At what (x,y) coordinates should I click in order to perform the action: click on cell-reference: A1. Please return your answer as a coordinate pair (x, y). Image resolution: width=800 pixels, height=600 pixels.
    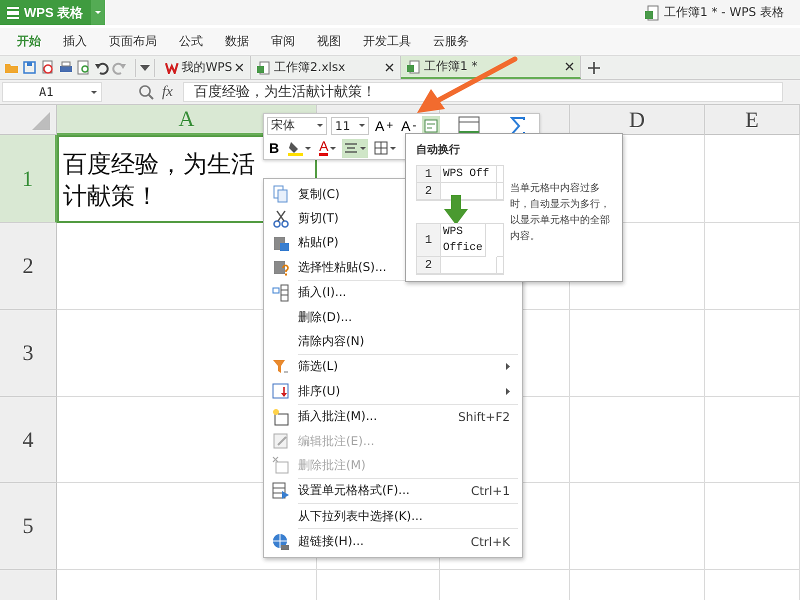
    Looking at the image, I should click on (46, 92).